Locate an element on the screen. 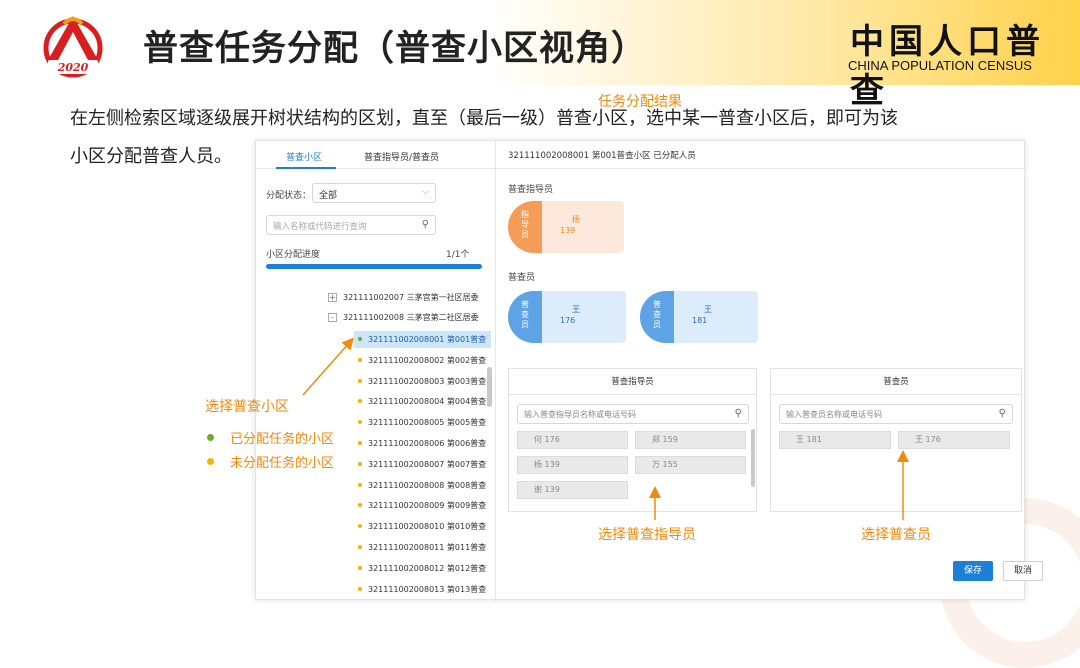 This screenshot has width=1080, height=668. tab-census-area: 普查小区 is located at coordinates (304, 156).